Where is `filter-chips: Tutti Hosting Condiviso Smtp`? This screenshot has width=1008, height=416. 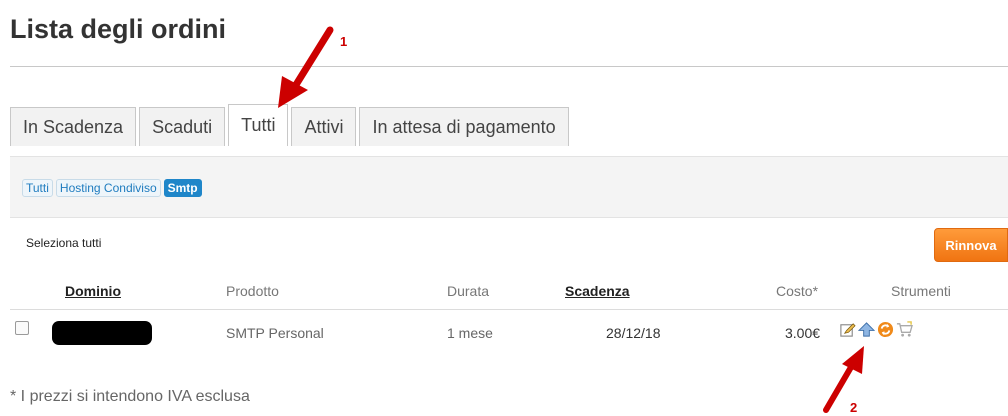
filter-chips: Tutti Hosting Condiviso Smtp is located at coordinates (112, 188).